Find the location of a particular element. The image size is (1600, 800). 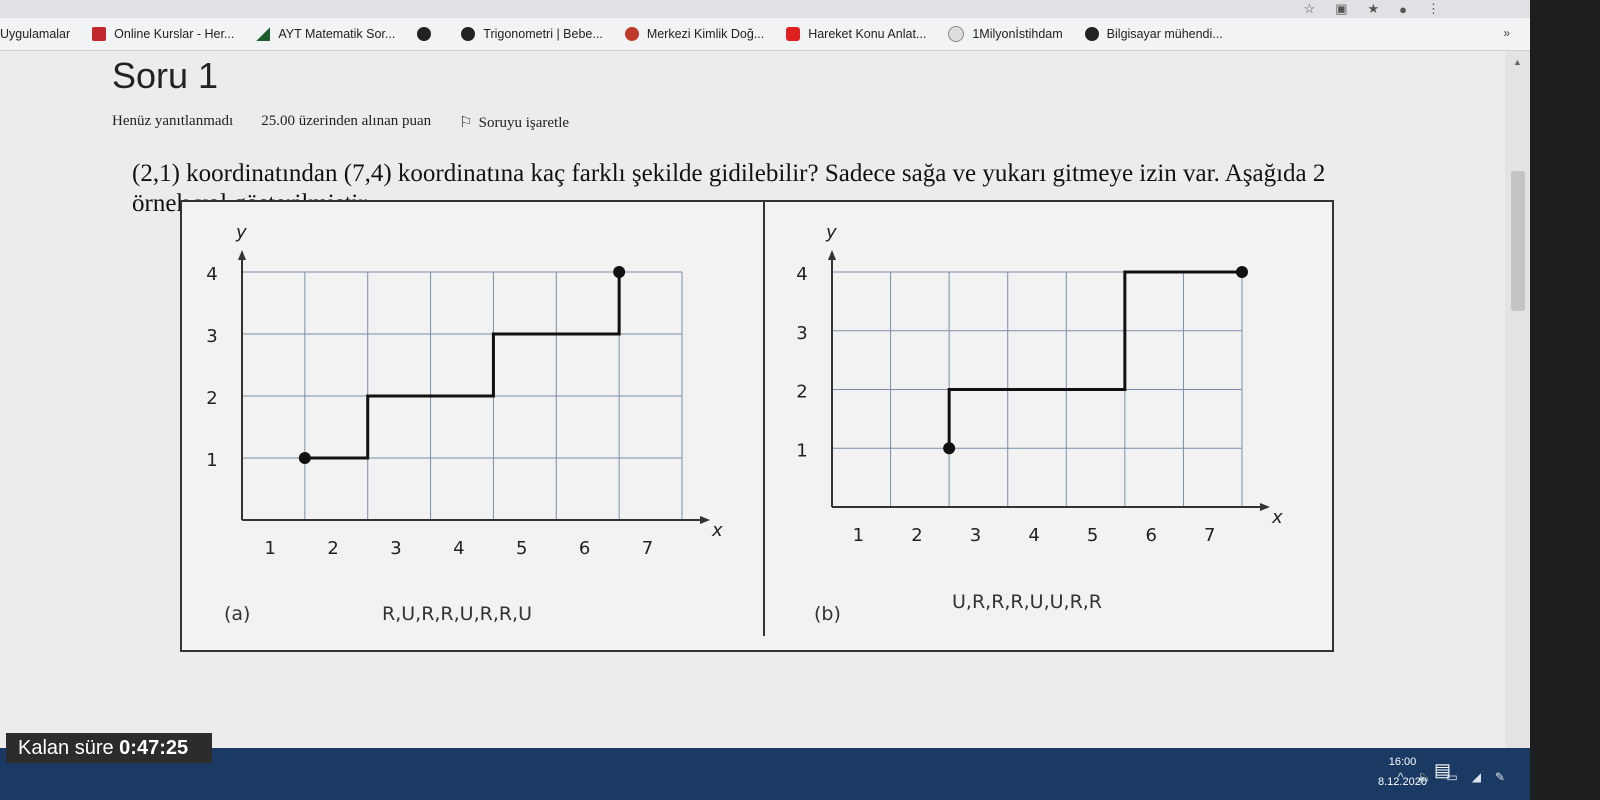

question-title: Soru 1 is located at coordinates (165, 75).